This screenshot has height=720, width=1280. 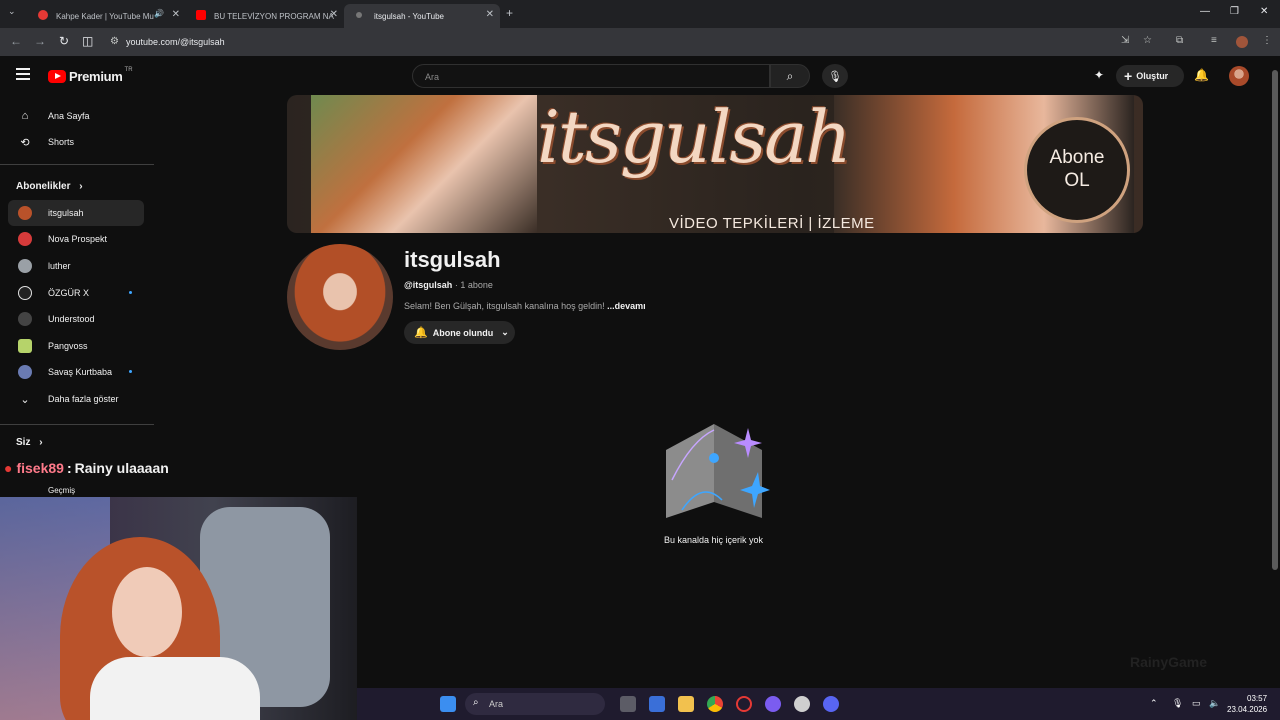 I want to click on subscribed-label: Abone olundu, so click(x=463, y=332).